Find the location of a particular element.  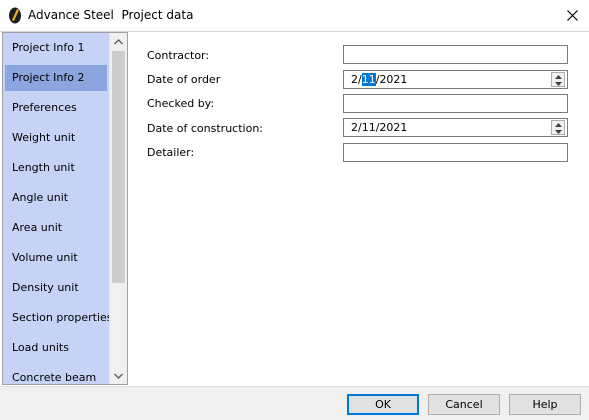

nav-item-angle-unit: Angle unit is located at coordinates (56, 198).